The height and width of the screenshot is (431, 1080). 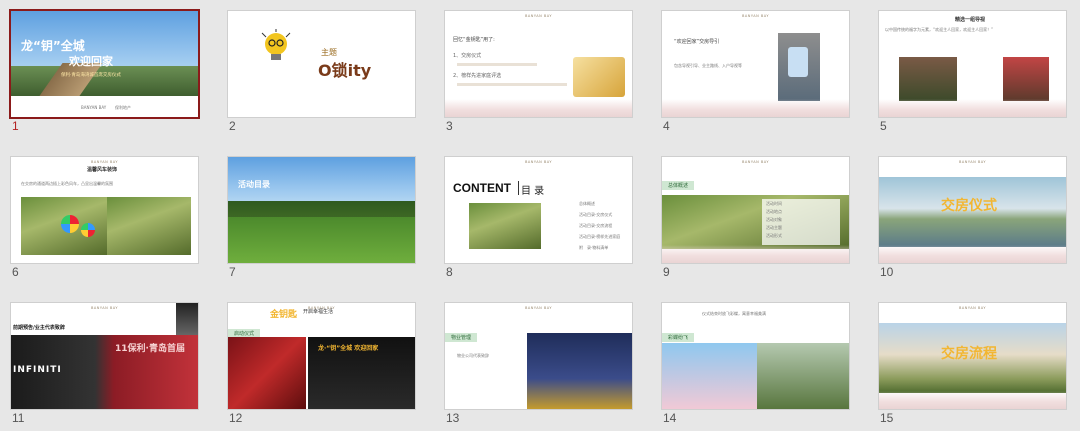 I want to click on slide-10-footer, so click(x=972, y=254).